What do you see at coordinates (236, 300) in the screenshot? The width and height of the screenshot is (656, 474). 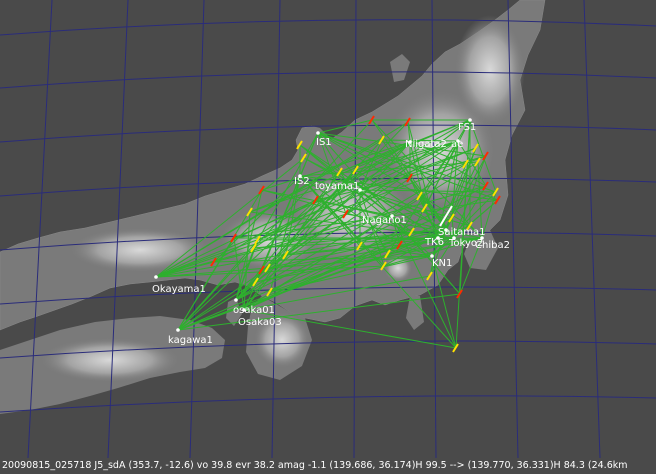 I see `station-dot-osaka01` at bounding box center [236, 300].